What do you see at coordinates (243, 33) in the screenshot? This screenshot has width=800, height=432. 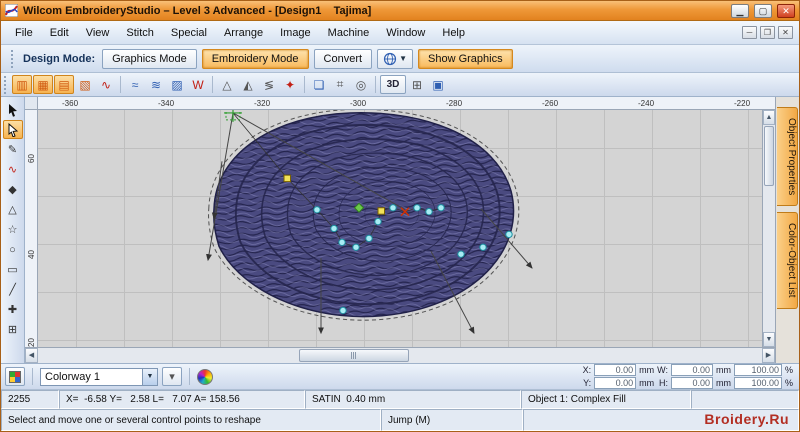 I see `menu-arrange: Arrange` at bounding box center [243, 33].